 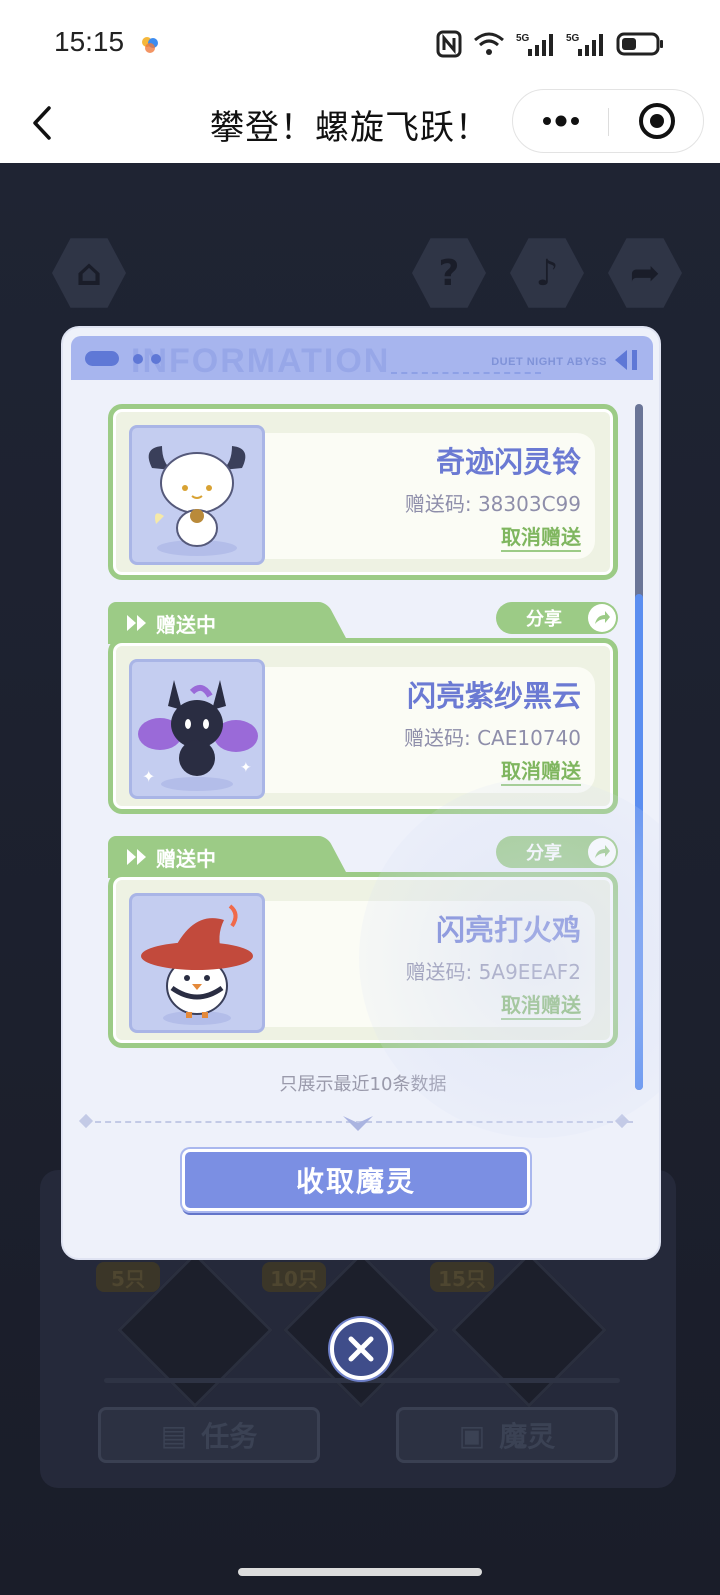 I want to click on nfc-icon, so click(x=449, y=44).